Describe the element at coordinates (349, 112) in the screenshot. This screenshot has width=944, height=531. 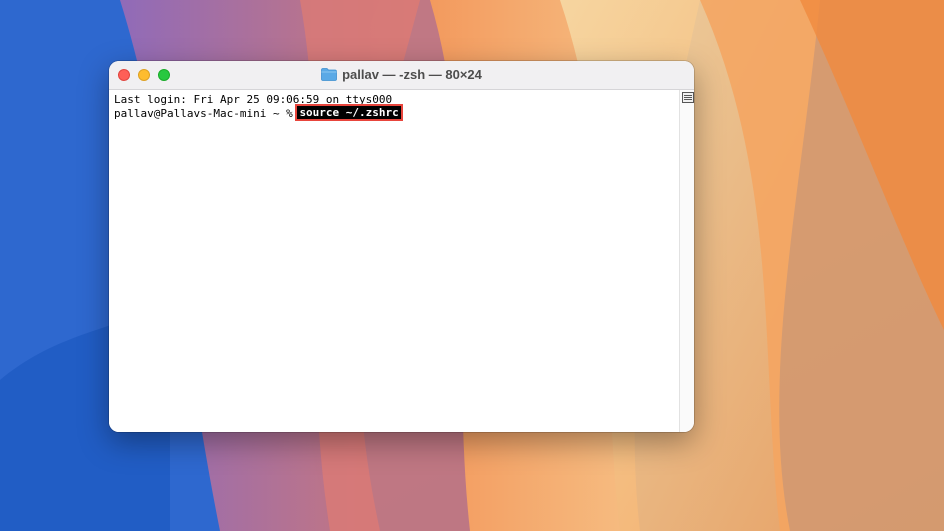
I see `command-highlight-box` at that location.